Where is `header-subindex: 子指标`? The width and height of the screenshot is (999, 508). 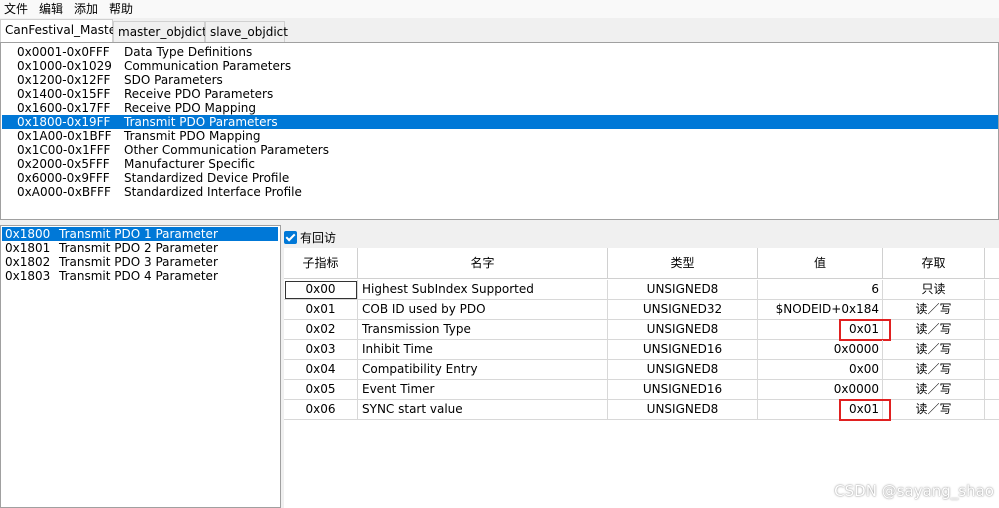
header-subindex: 子指标 is located at coordinates (321, 263).